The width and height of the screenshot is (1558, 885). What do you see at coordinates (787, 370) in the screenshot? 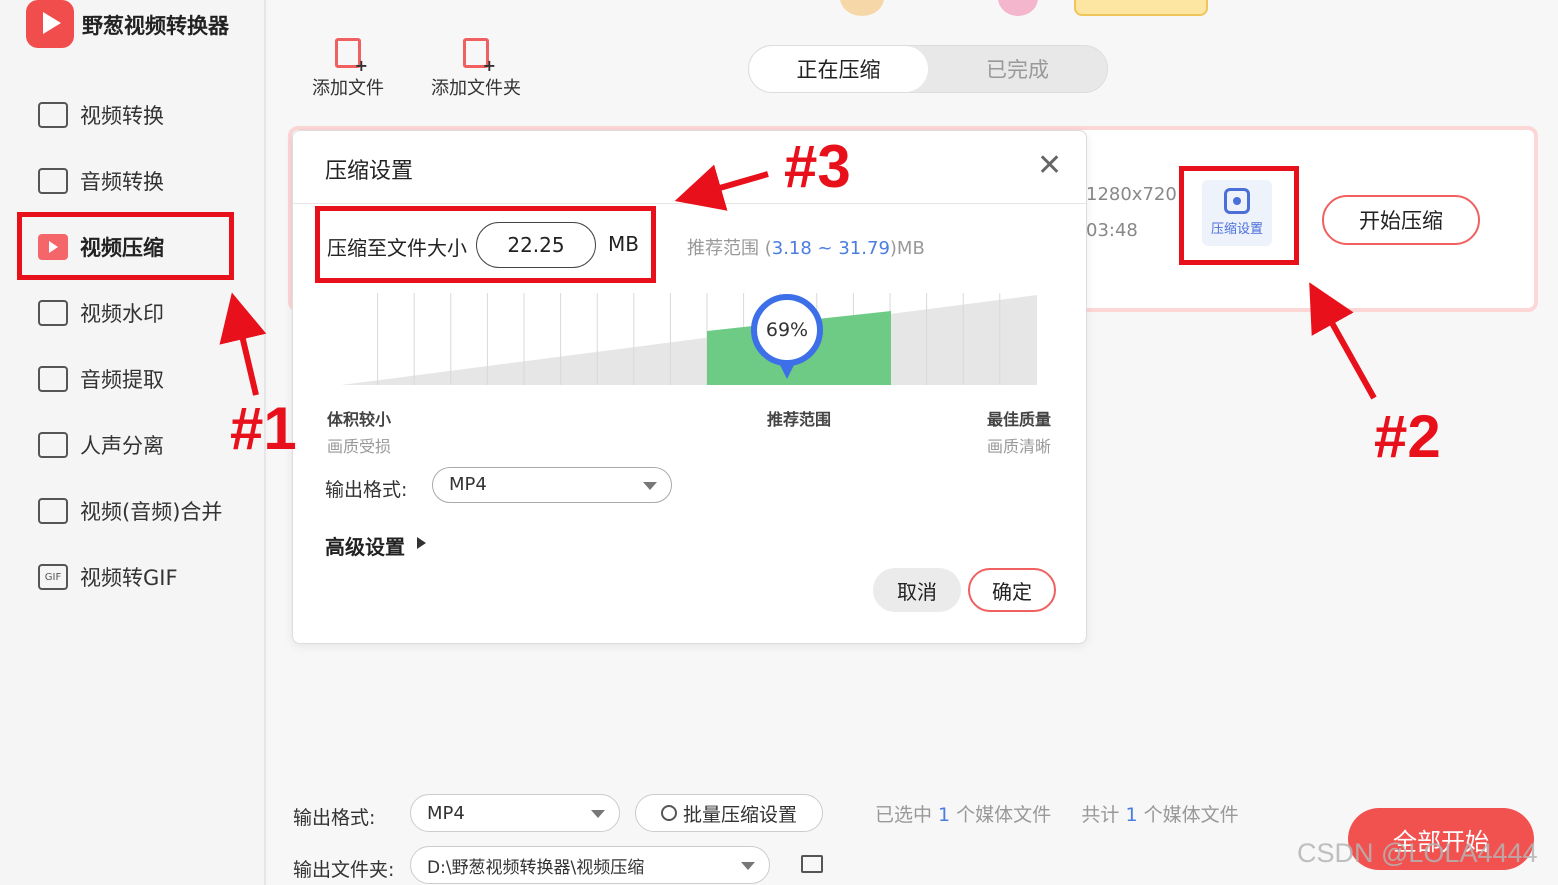
I see `slider-pointer` at bounding box center [787, 370].